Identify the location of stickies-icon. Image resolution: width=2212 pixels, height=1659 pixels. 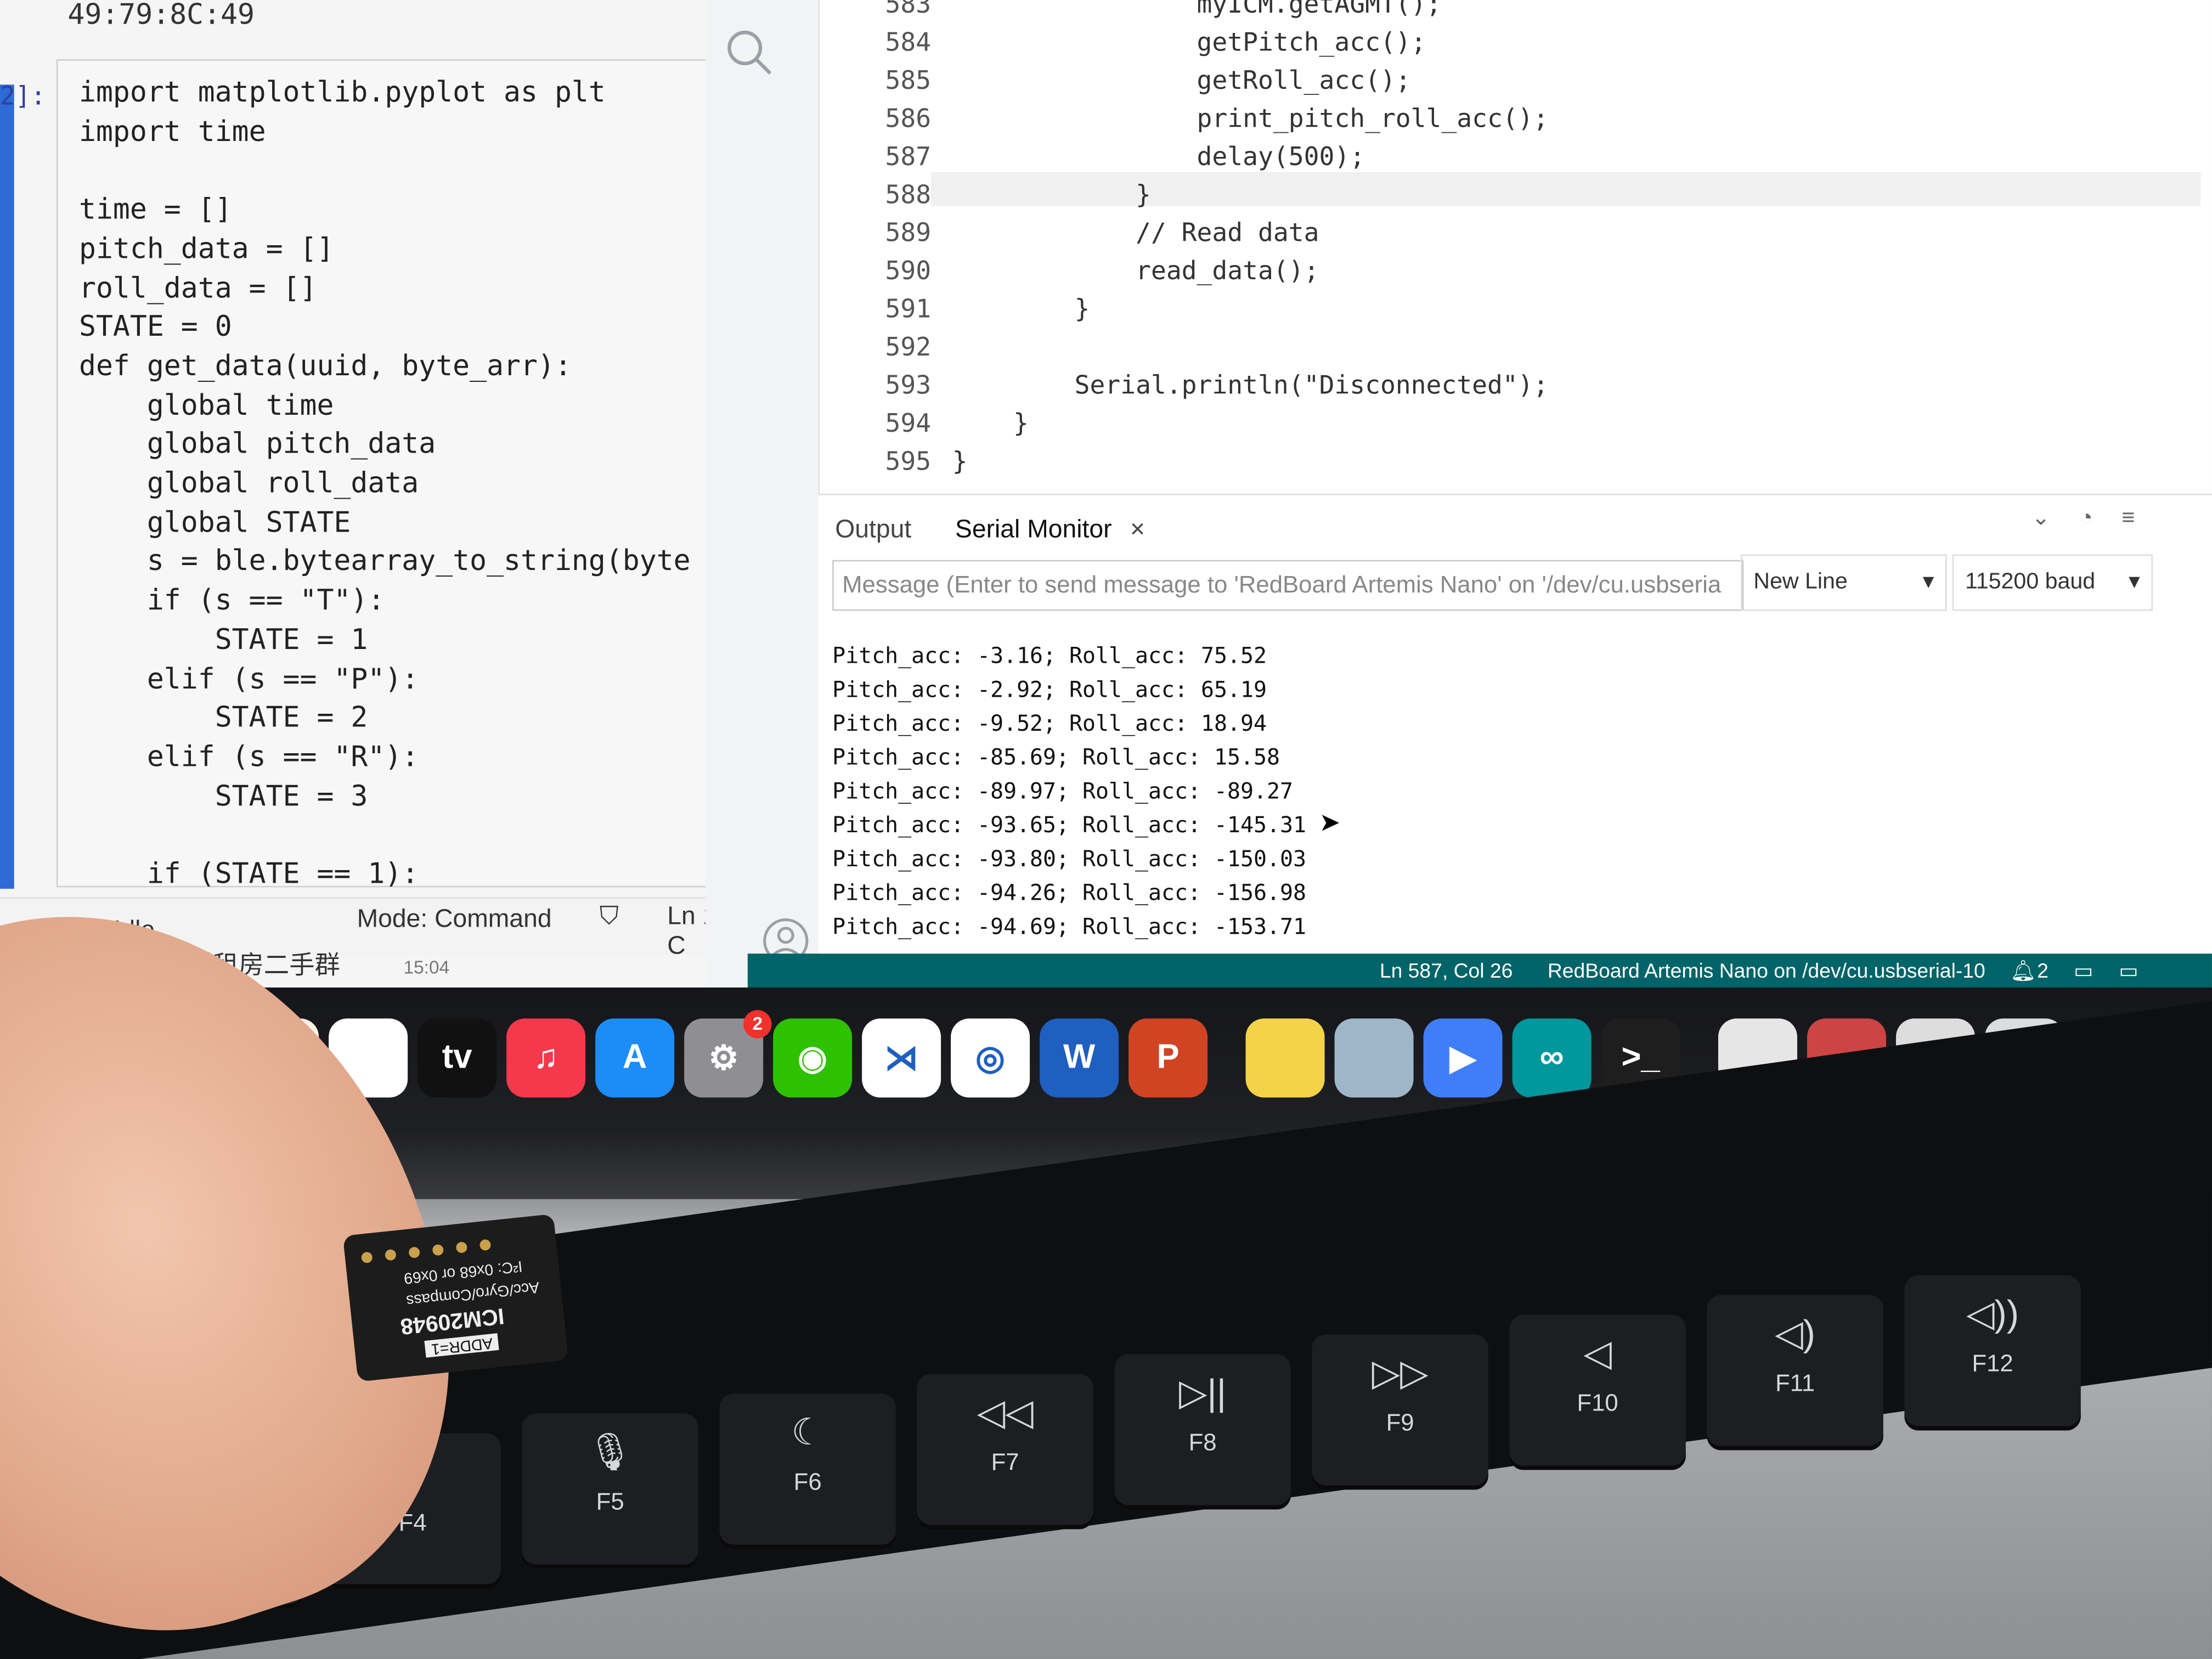
(1285, 1058).